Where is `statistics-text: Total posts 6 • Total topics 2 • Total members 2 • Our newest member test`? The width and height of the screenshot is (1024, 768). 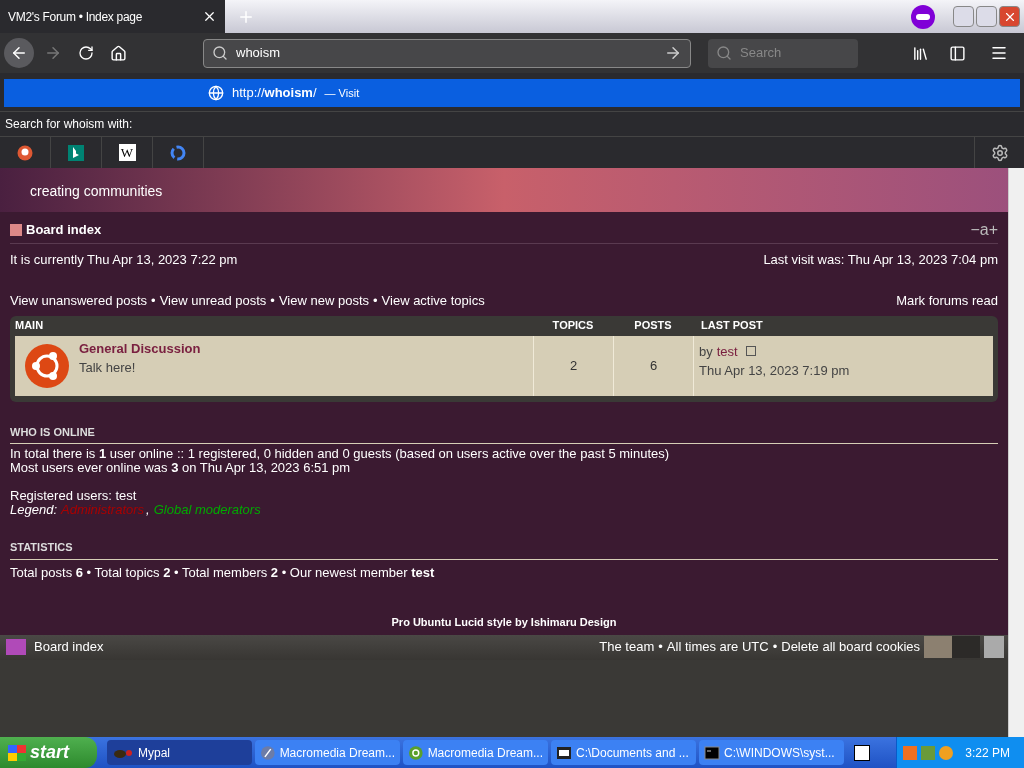 statistics-text: Total posts 6 • Total topics 2 • Total members 2 • Our newest member test is located at coordinates (223, 572).